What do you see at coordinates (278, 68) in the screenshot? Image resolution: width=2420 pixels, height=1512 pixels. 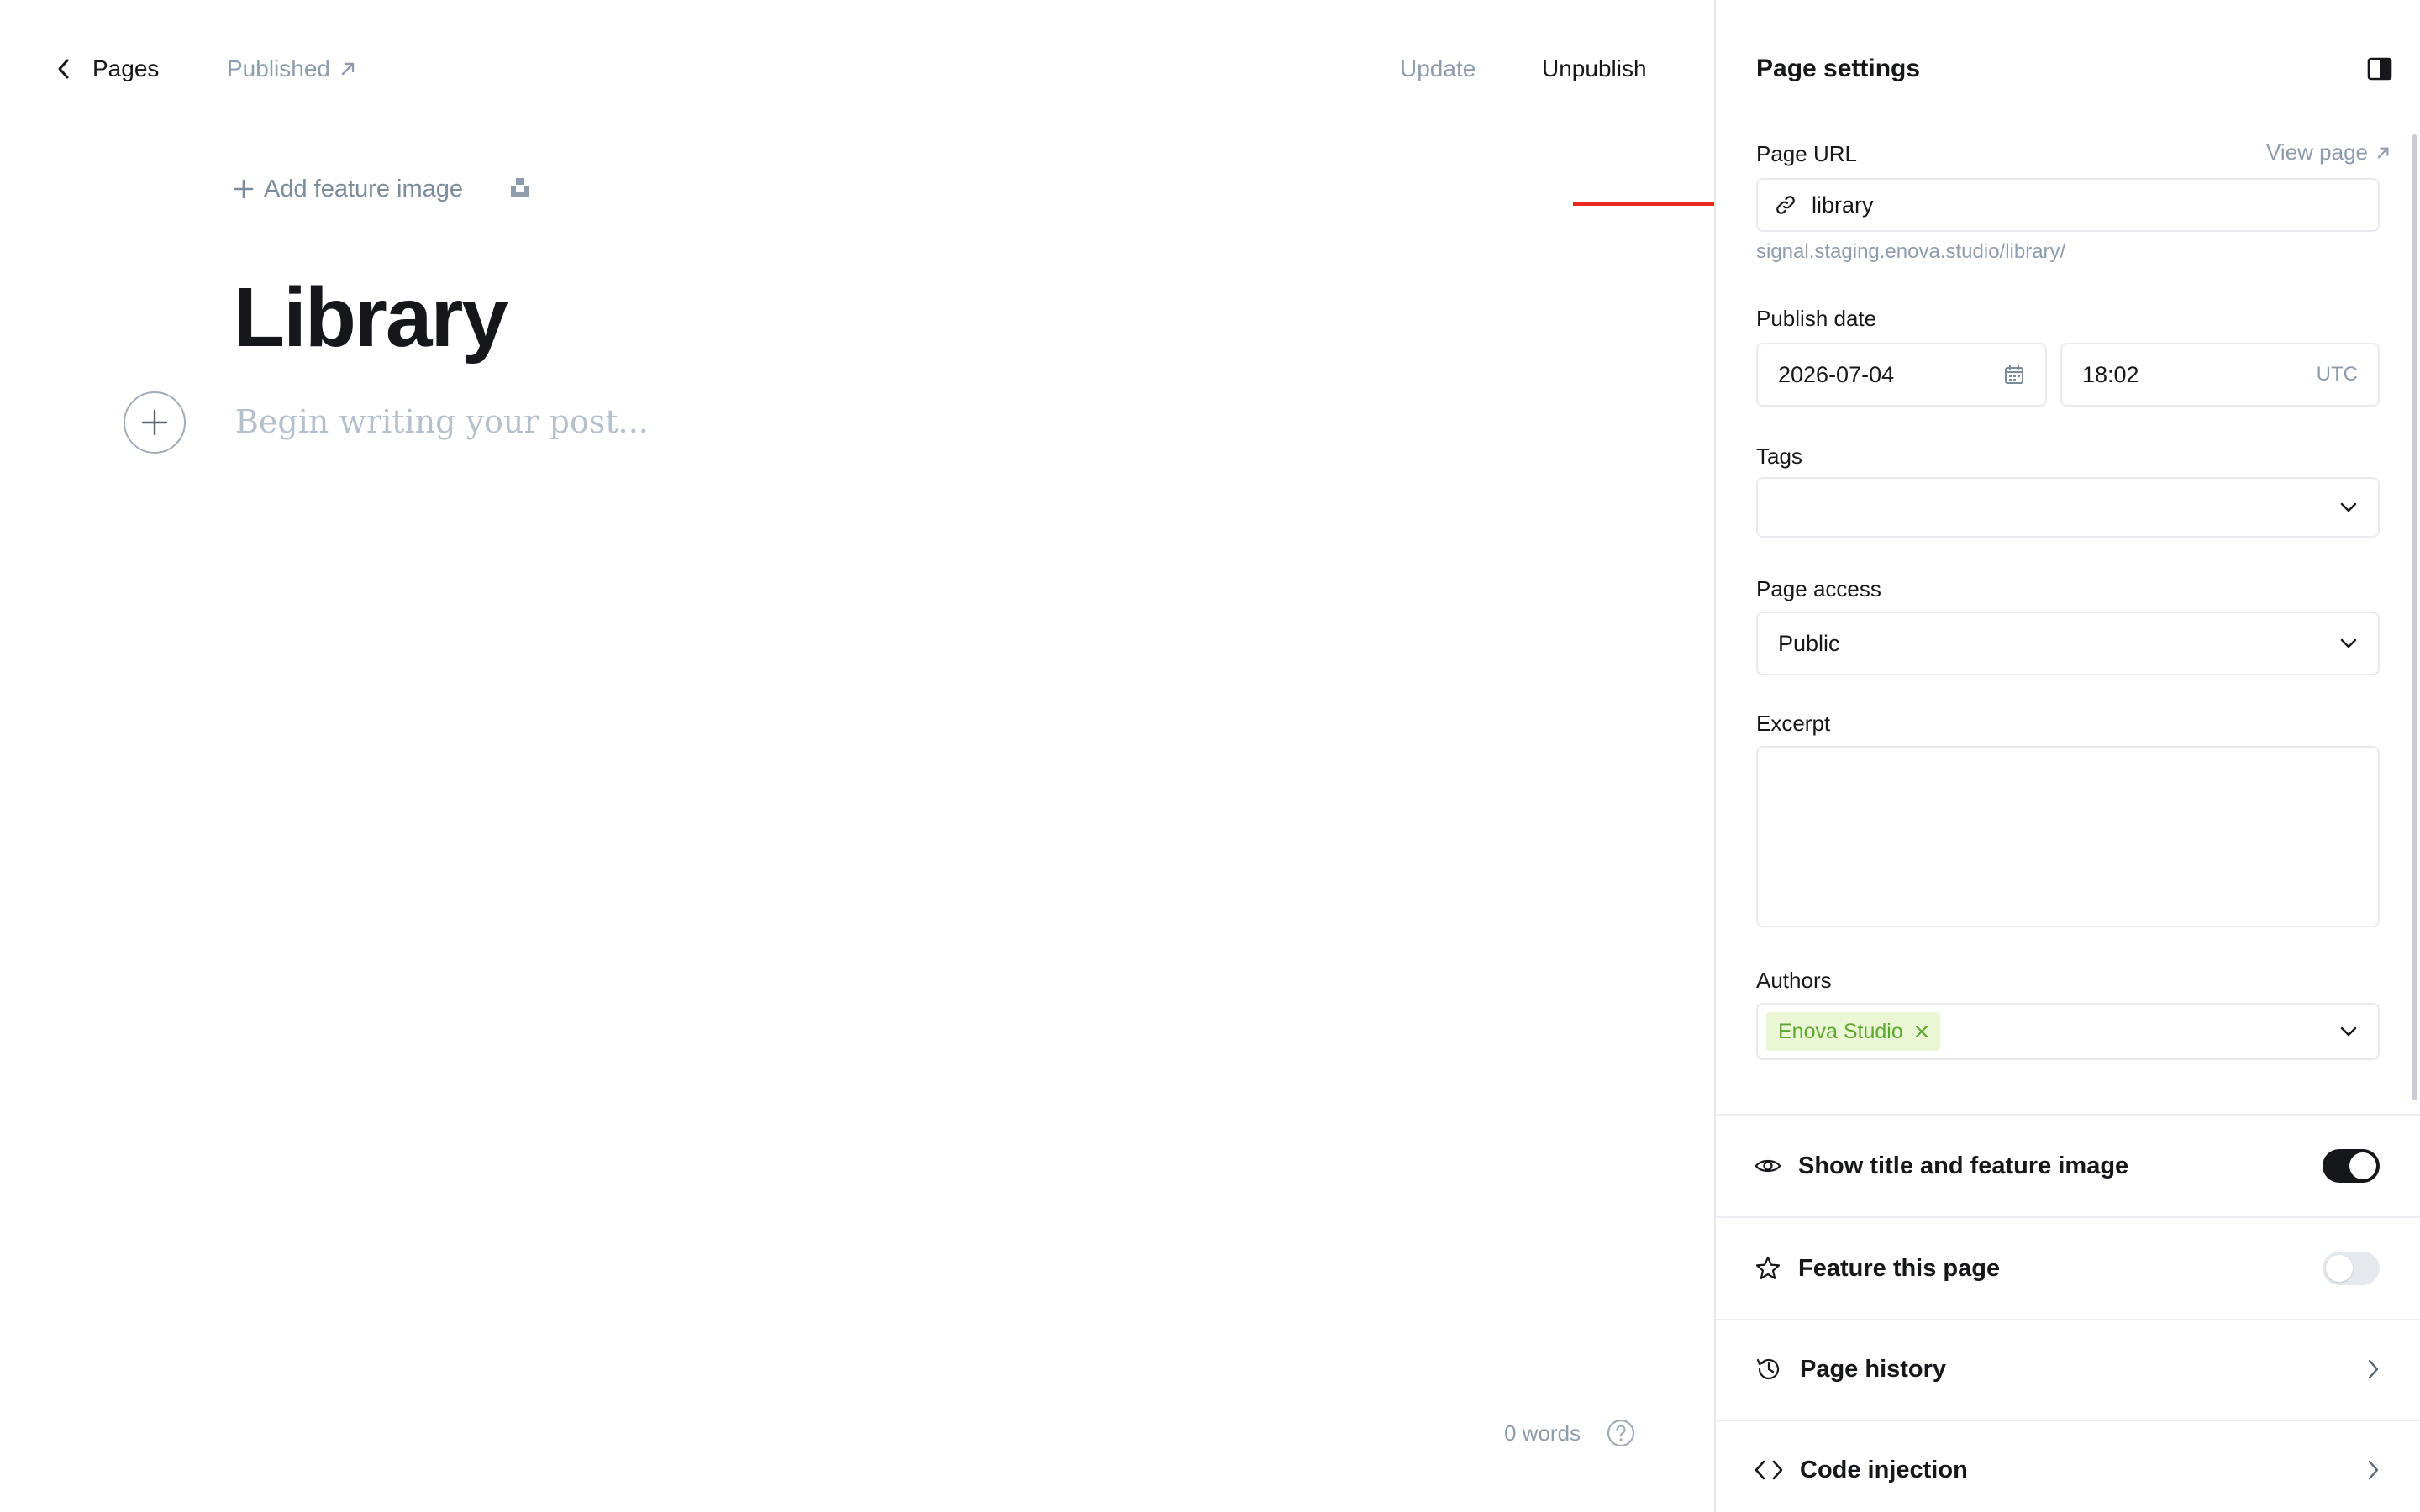 I see `status-label: Published` at bounding box center [278, 68].